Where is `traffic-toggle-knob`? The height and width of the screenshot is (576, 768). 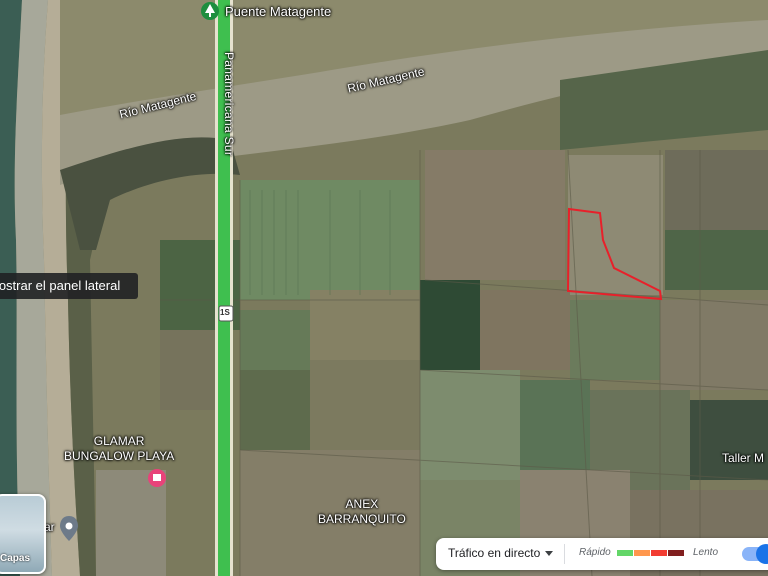 traffic-toggle-knob is located at coordinates (762, 554).